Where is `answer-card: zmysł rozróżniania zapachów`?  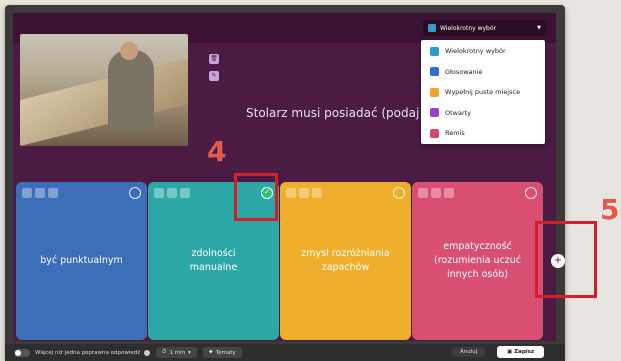 answer-card: zmysł rozróżniania zapachów is located at coordinates (345, 261).